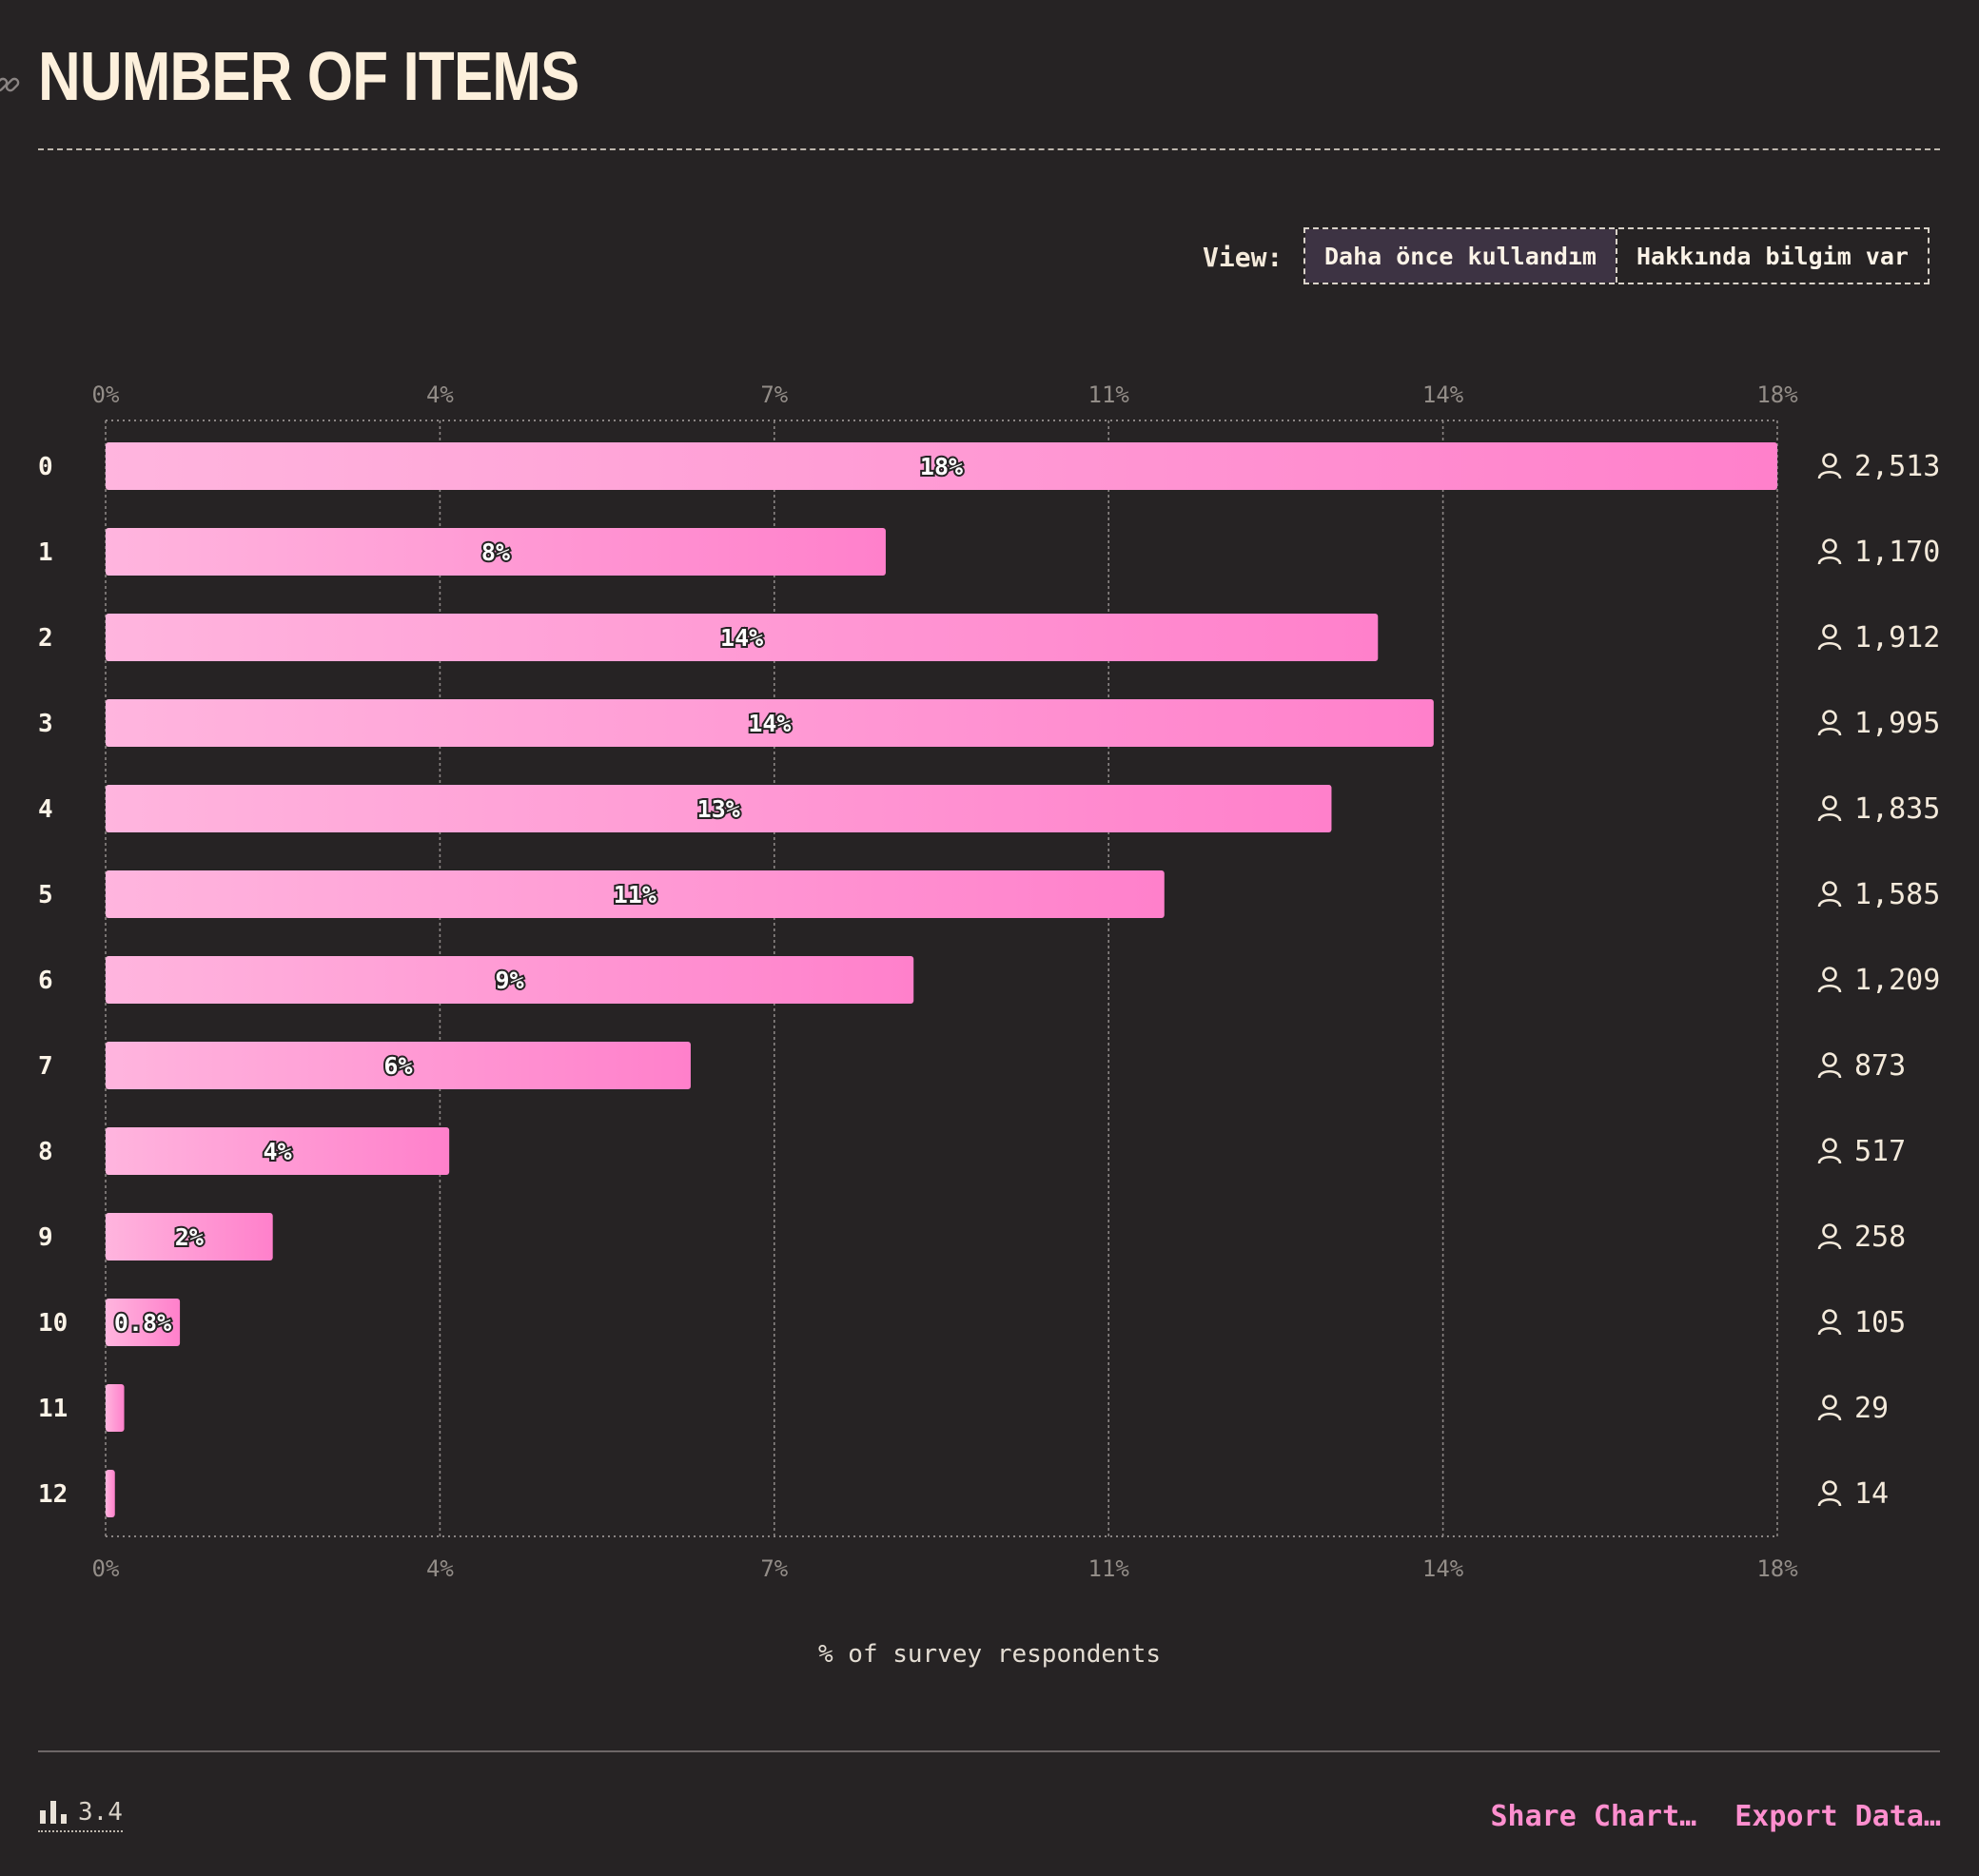 The image size is (1979, 1876). Describe the element at coordinates (495, 552) in the screenshot. I see `bar-value-label: 8%` at that location.